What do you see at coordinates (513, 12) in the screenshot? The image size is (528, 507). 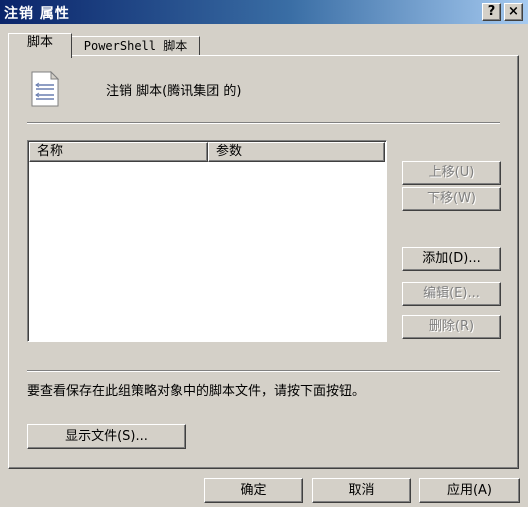 I see `close-button: ×` at bounding box center [513, 12].